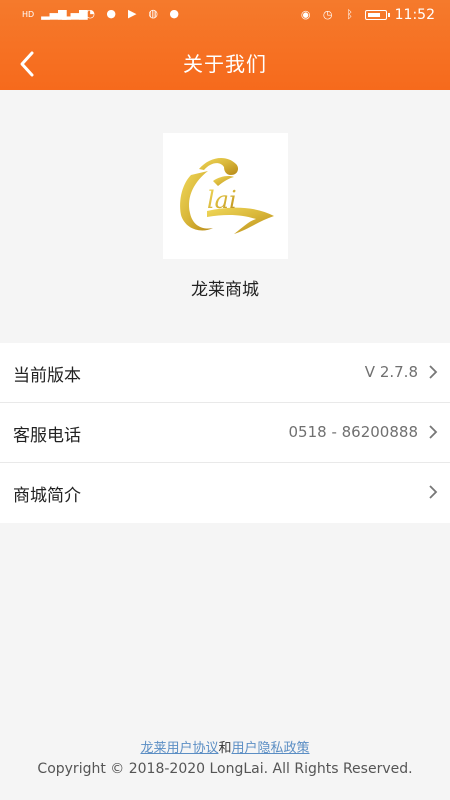 This screenshot has width=450, height=800. I want to click on play-icon: ▶, so click(132, 13).